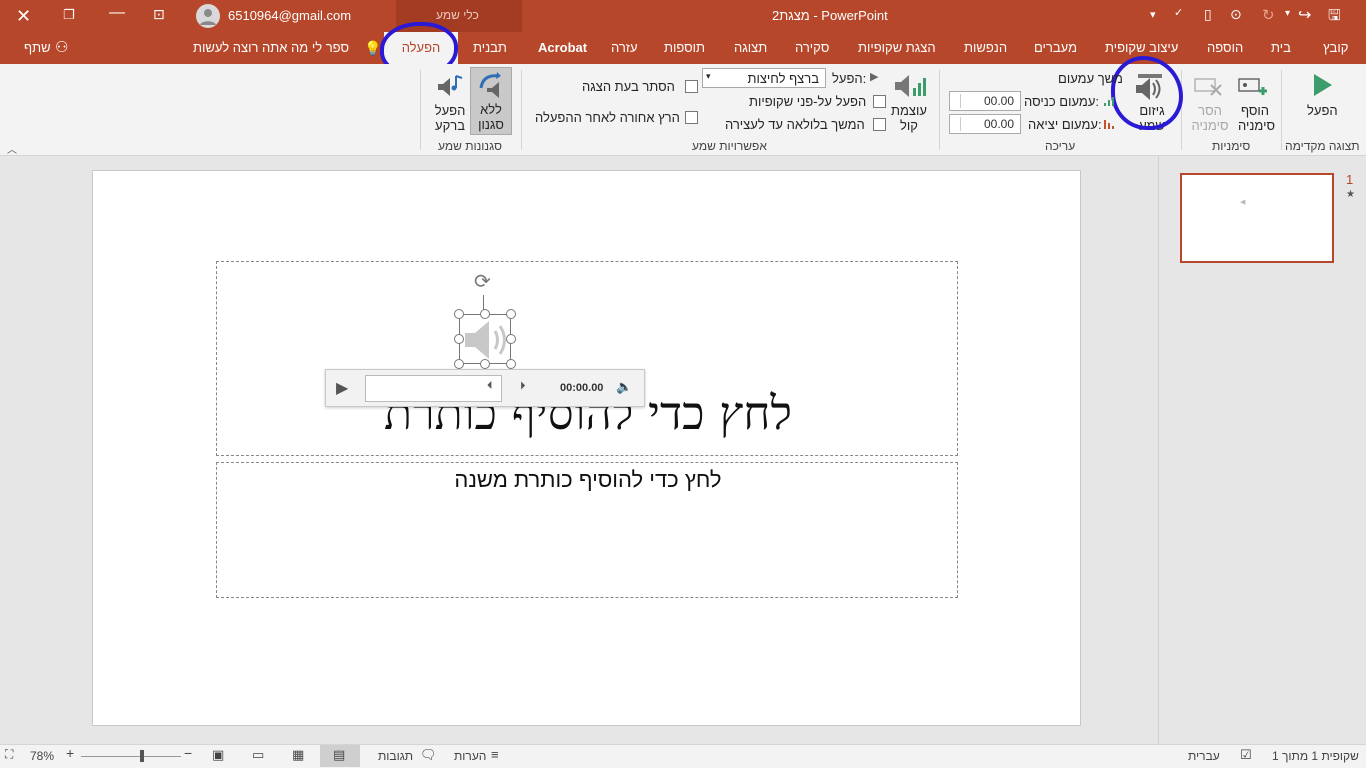 The height and width of the screenshot is (768, 1366). I want to click on undo-icon: ↪, so click(1304, 15).